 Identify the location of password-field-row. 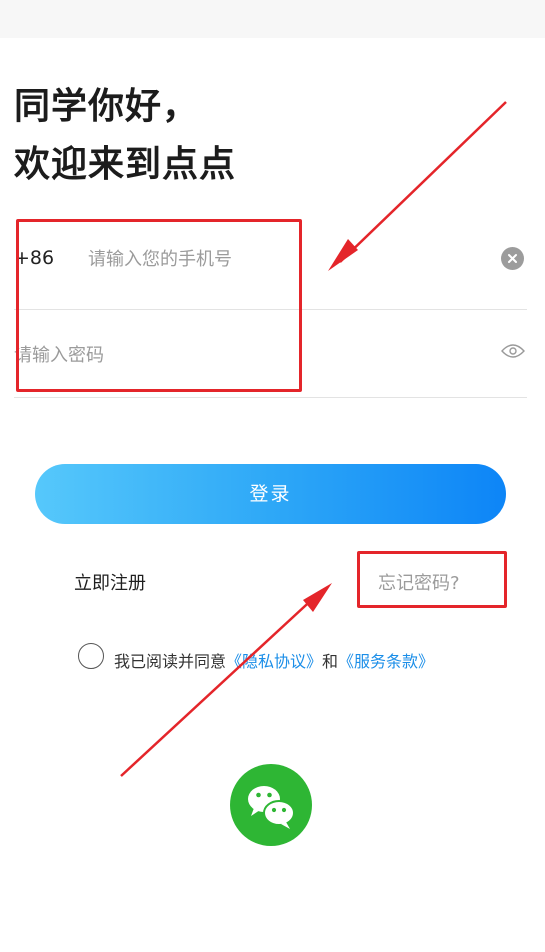
(270, 348).